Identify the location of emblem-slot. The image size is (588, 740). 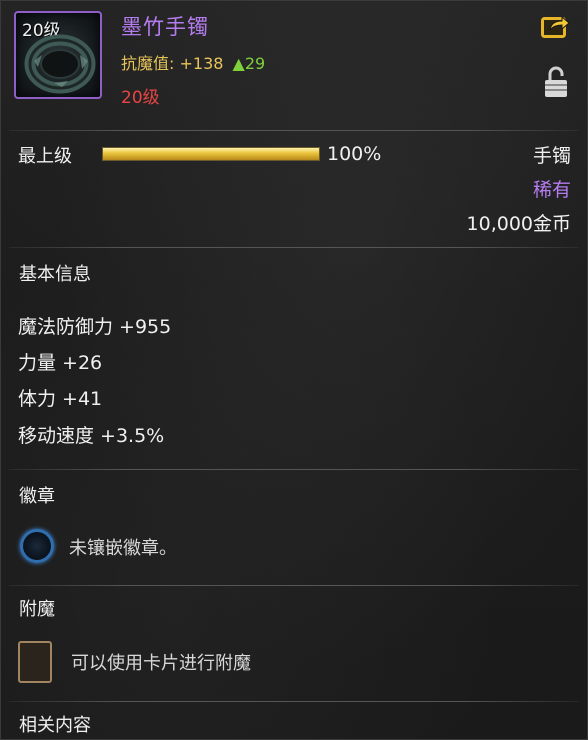
(37, 546).